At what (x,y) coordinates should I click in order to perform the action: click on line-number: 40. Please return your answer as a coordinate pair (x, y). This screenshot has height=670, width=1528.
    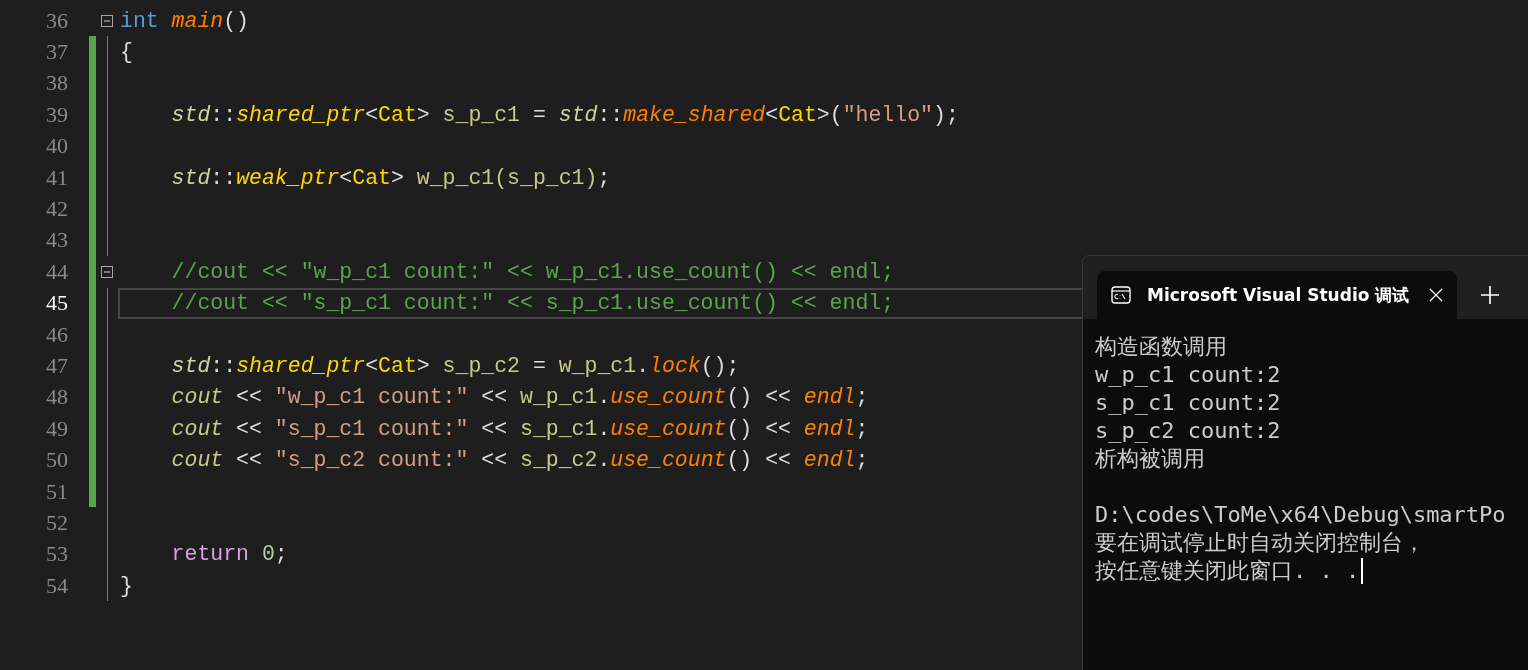
    Looking at the image, I should click on (56, 146).